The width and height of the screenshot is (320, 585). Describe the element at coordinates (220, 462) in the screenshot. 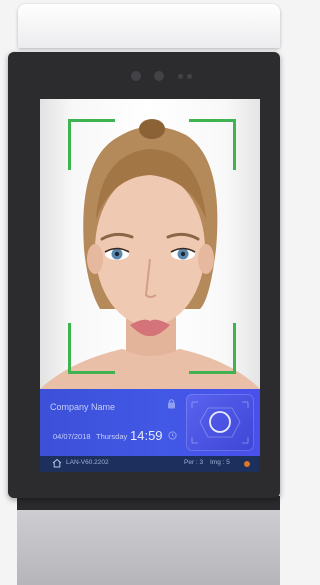

I see `image-count: Img : 5` at that location.